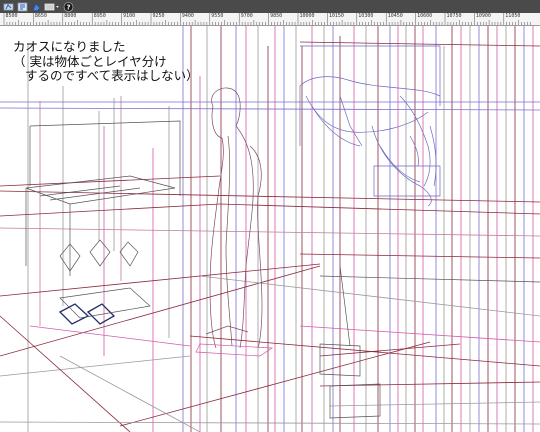  Describe the element at coordinates (217, 16) in the screenshot. I see `ruler-label: 9550` at that location.